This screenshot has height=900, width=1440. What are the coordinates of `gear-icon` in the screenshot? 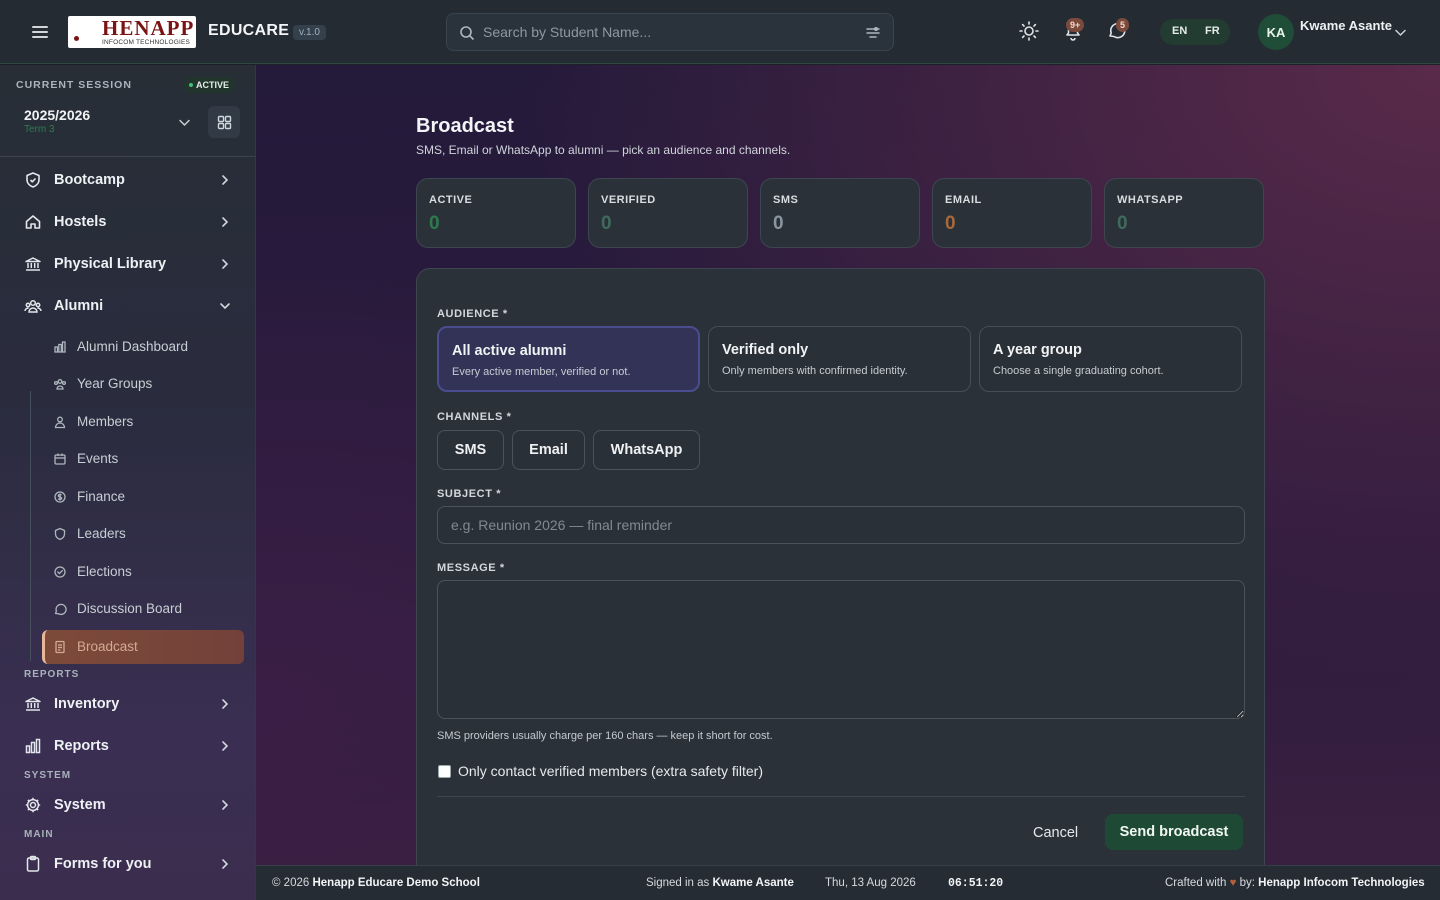 It's located at (33, 805).